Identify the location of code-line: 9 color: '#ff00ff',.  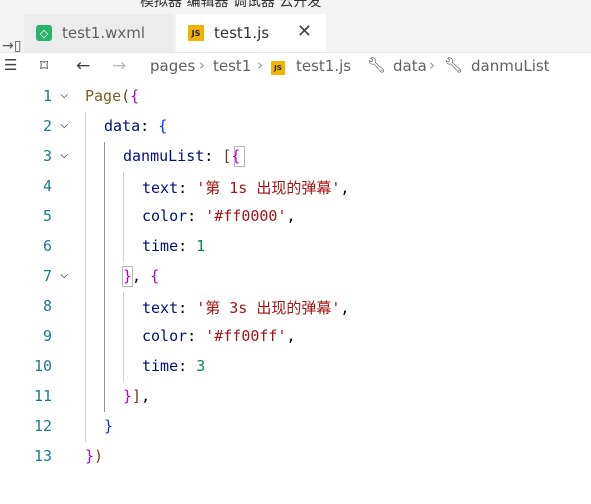
(295, 337).